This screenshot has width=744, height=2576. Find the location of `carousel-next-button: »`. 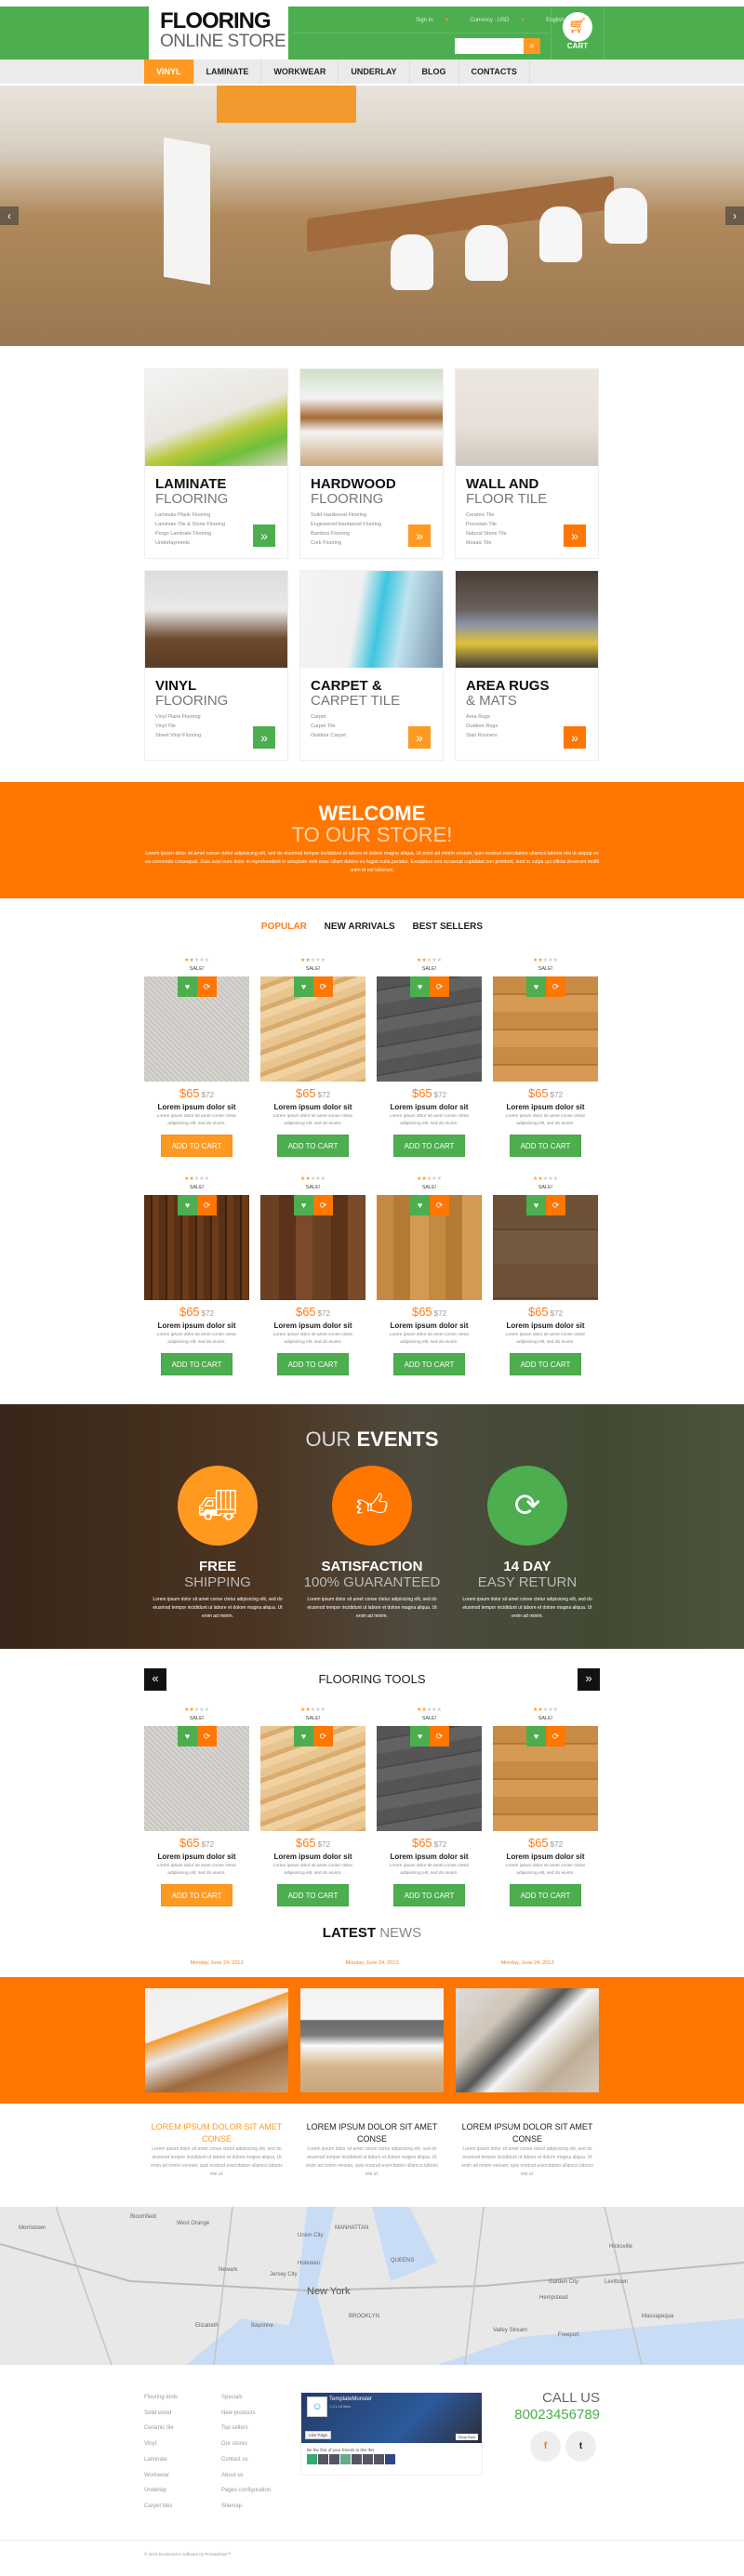

carousel-next-button: » is located at coordinates (589, 1679).